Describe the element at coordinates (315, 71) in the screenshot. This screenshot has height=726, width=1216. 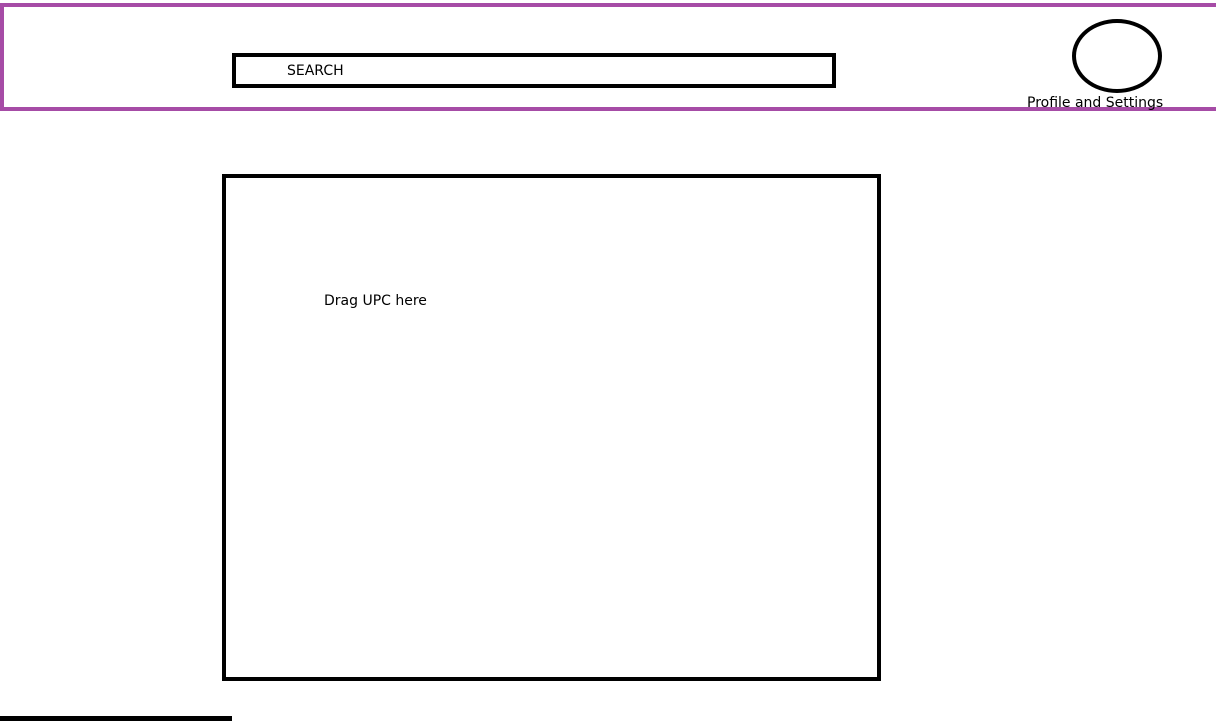
I see `search-label: SEARCH` at that location.